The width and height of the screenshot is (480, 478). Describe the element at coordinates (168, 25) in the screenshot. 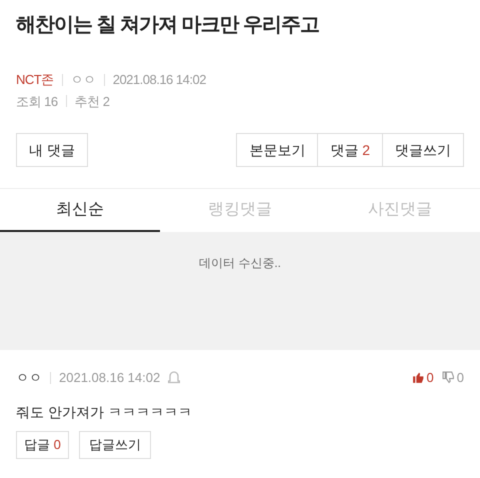

I see `post-title: 해찬이는 칠 쳐가져 마크만 우리주고` at that location.